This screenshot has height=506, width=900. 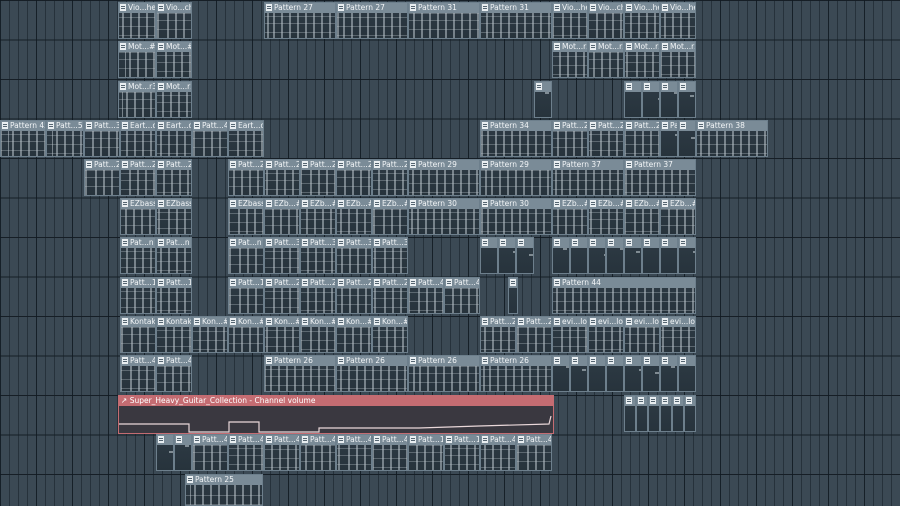 I want to click on pattern-clip: Pattern 45, so click(x=23, y=138).